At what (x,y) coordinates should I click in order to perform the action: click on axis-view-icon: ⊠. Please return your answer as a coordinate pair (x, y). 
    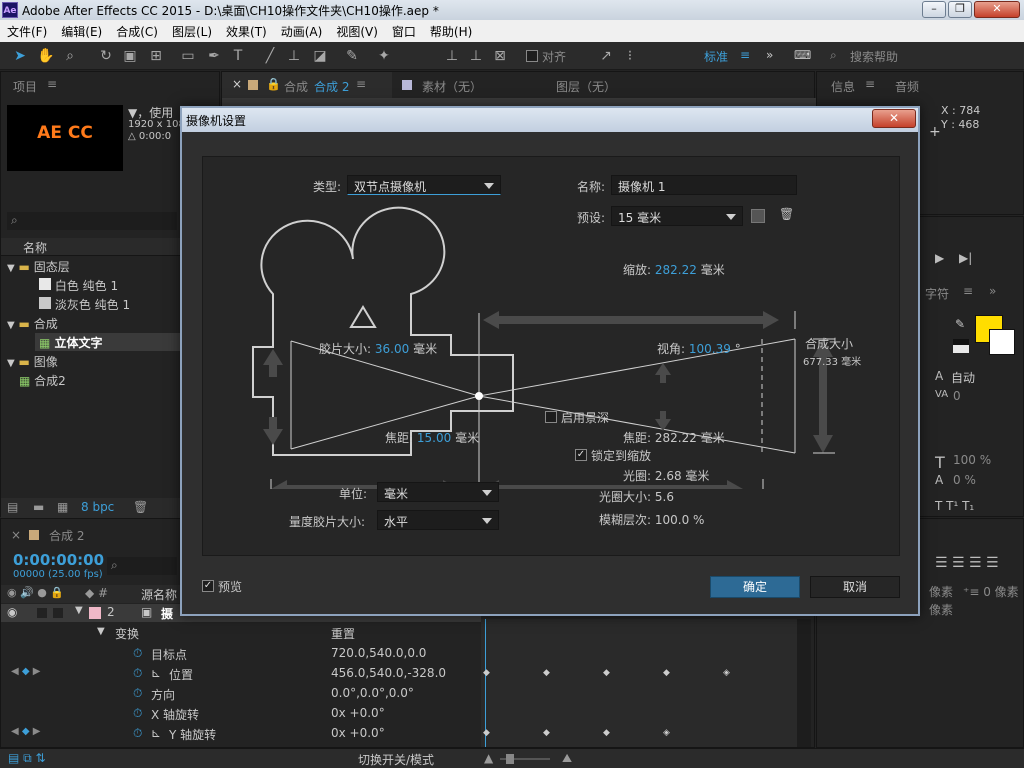
    Looking at the image, I should click on (500, 56).